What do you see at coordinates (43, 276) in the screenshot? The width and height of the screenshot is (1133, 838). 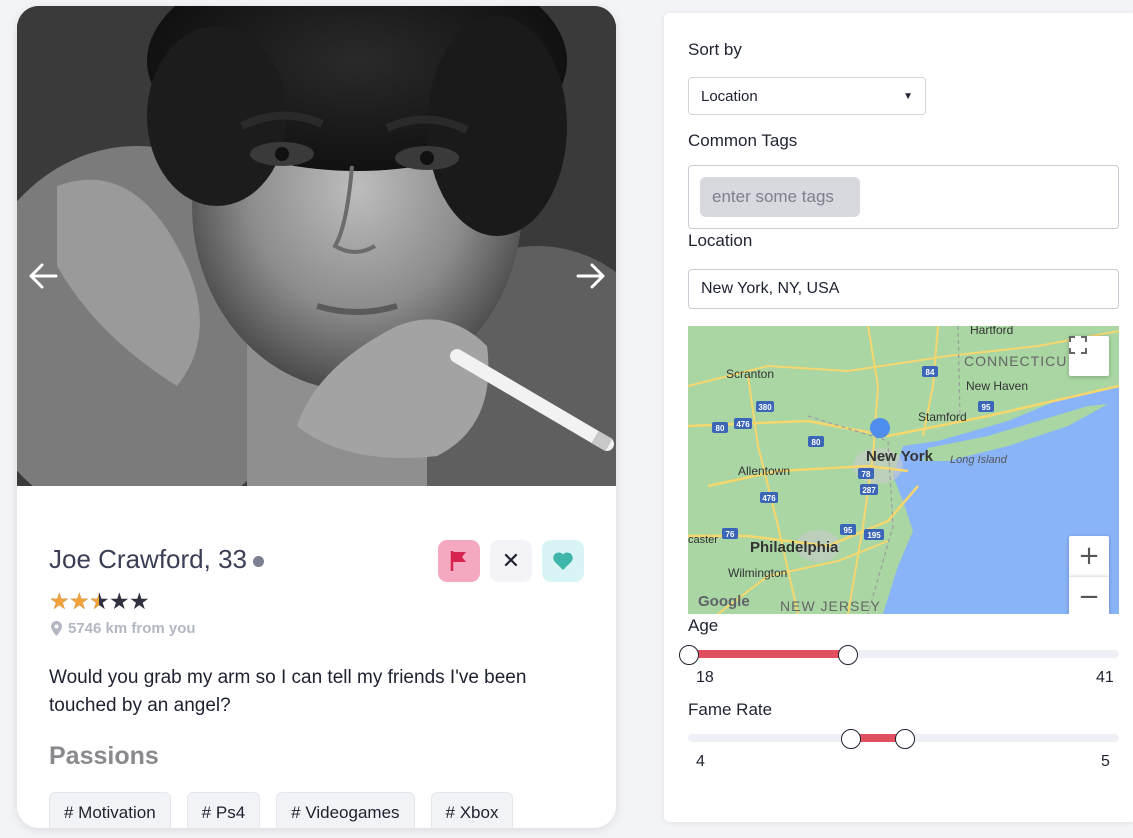 I see `previous-photo-arrow-icon` at bounding box center [43, 276].